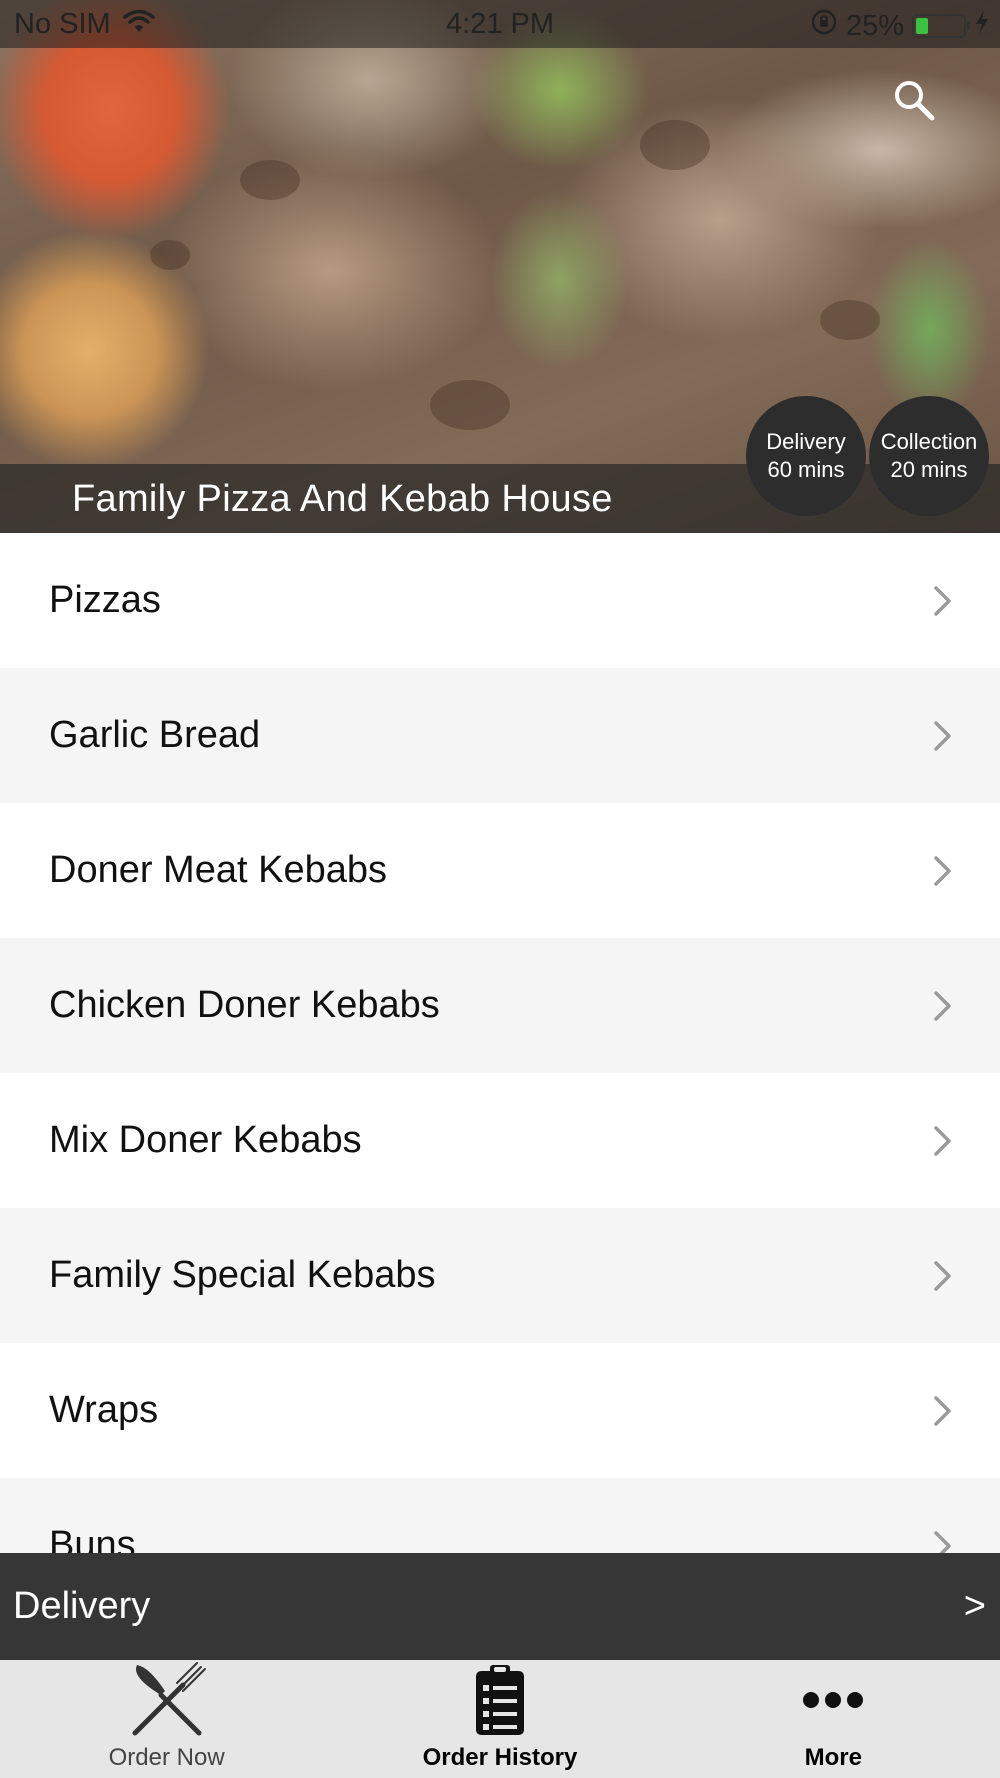  I want to click on tab-order-now: Order Now, so click(166, 1719).